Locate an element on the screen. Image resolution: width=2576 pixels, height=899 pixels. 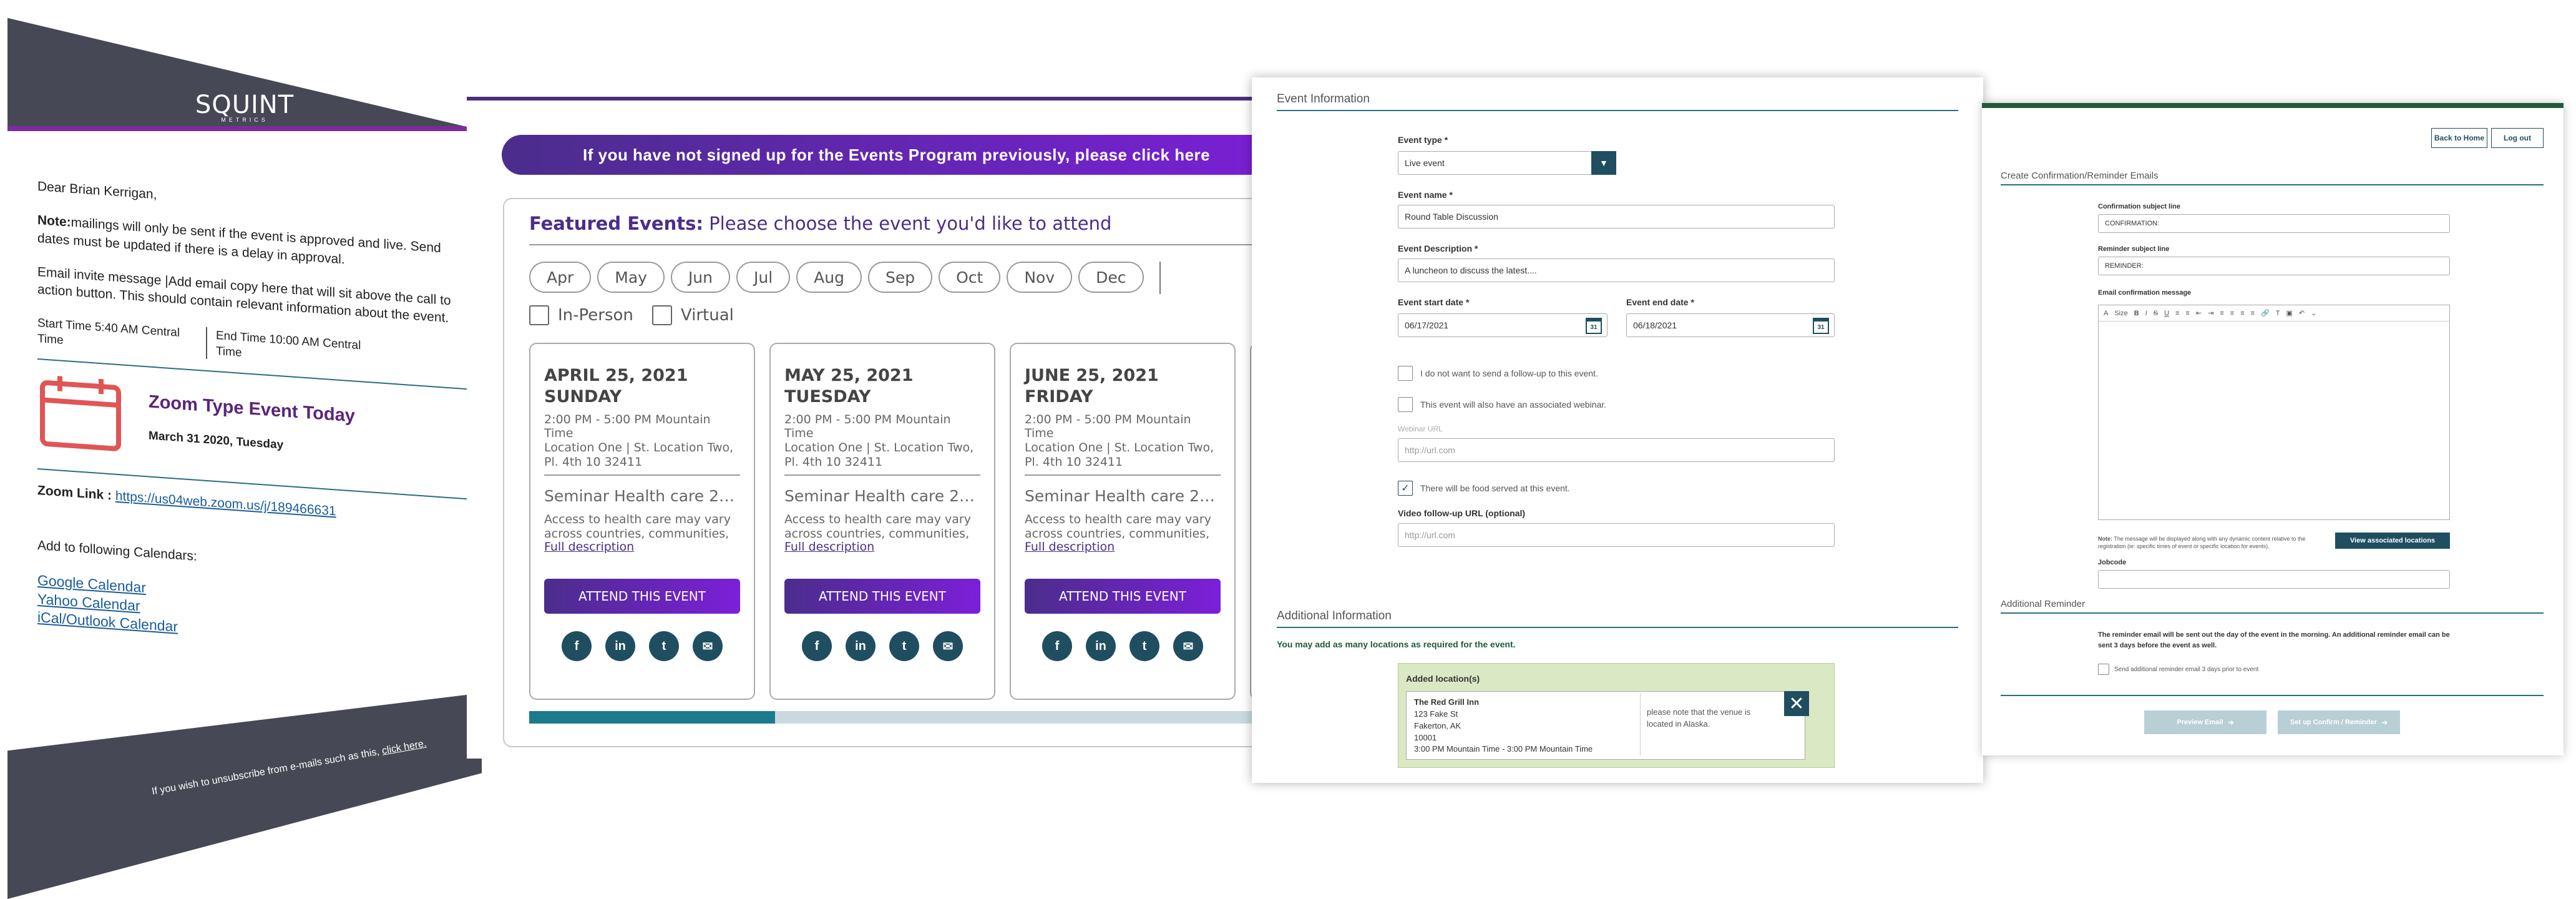
month-pill-dec: Dec is located at coordinates (1111, 277).